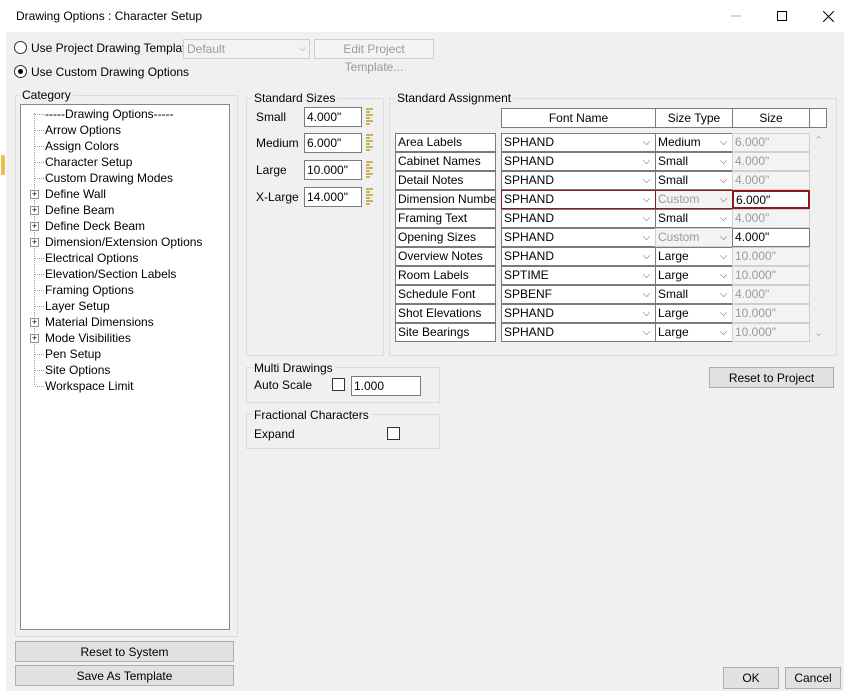  Describe the element at coordinates (125, 114) in the screenshot. I see `tree-item: -----Drawing Options-----` at that location.